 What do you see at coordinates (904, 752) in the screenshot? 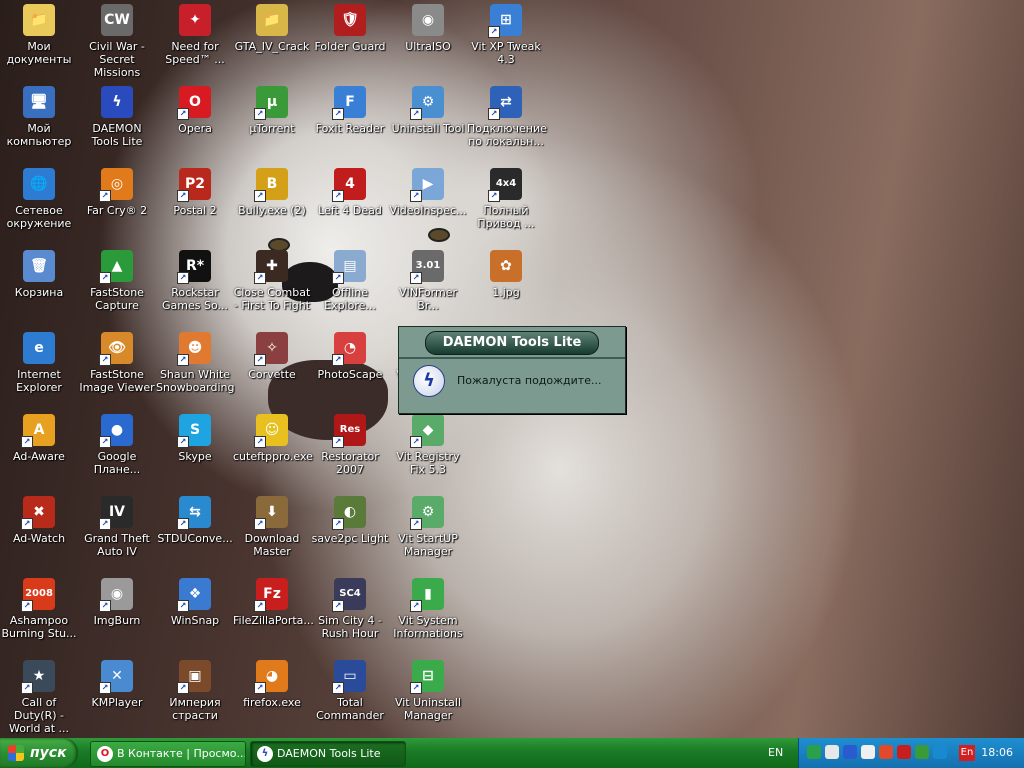
I see `tray-app-icon` at bounding box center [904, 752].